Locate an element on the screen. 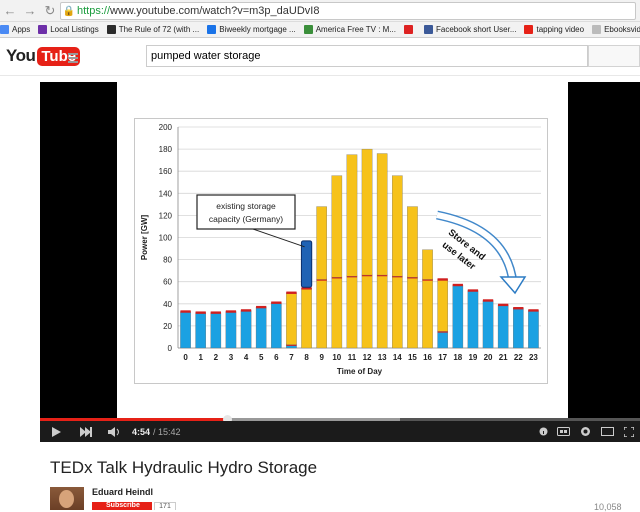 The image size is (640, 512). annotation-text: capacity (Germany) is located at coordinates (246, 219).